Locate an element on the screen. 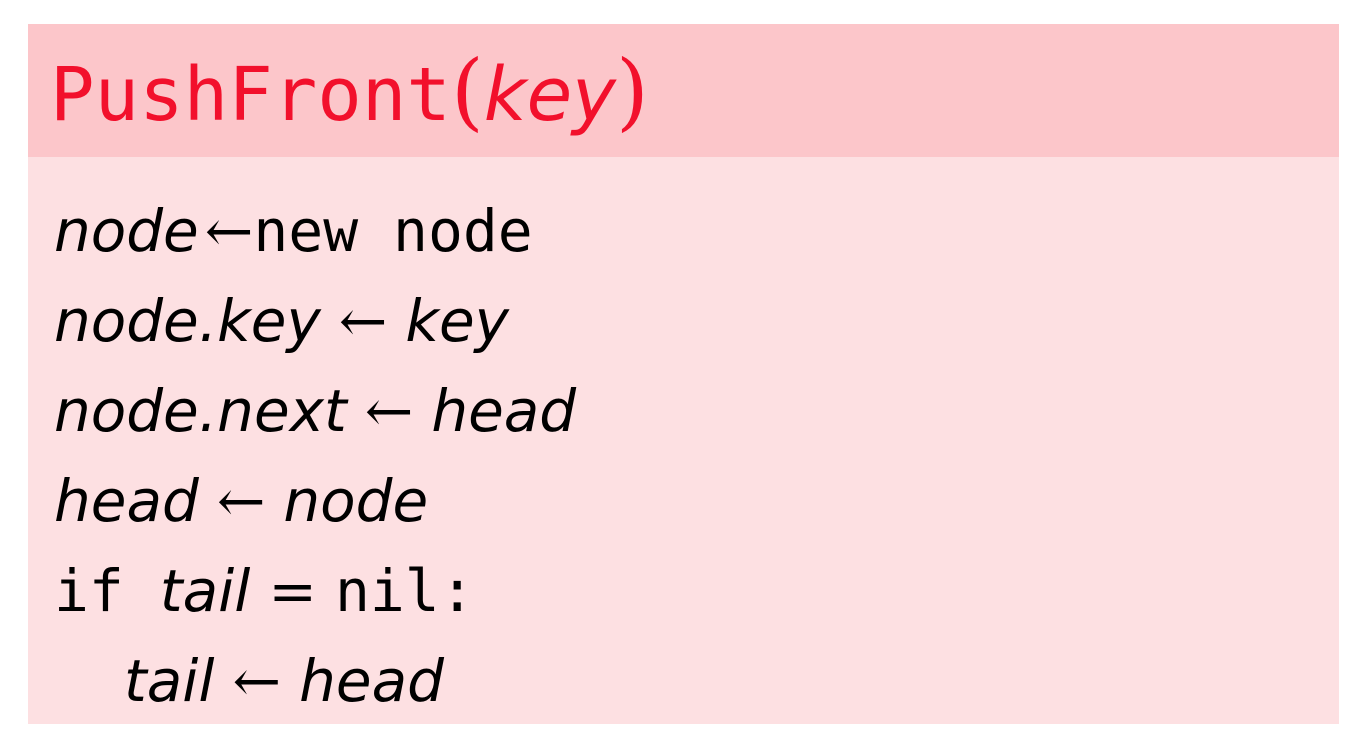 This screenshot has width=1362, height=752. code-line-2: node.key ← key is located at coordinates (281, 321).